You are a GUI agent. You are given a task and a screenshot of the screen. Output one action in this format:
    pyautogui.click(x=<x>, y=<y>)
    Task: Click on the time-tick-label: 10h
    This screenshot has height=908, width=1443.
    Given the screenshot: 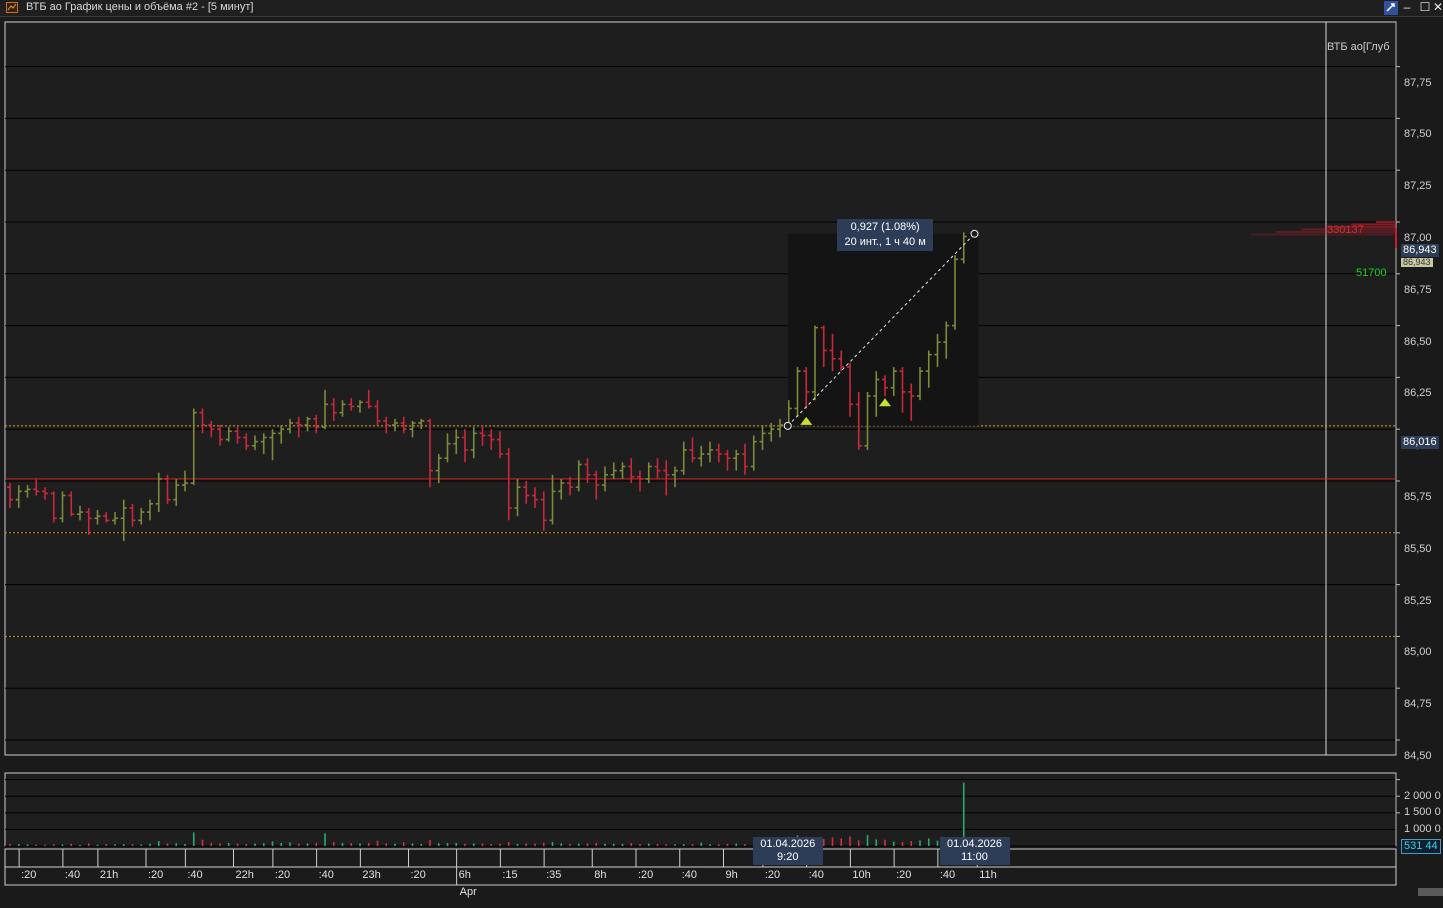 What is the action you would take?
    pyautogui.click(x=861, y=875)
    